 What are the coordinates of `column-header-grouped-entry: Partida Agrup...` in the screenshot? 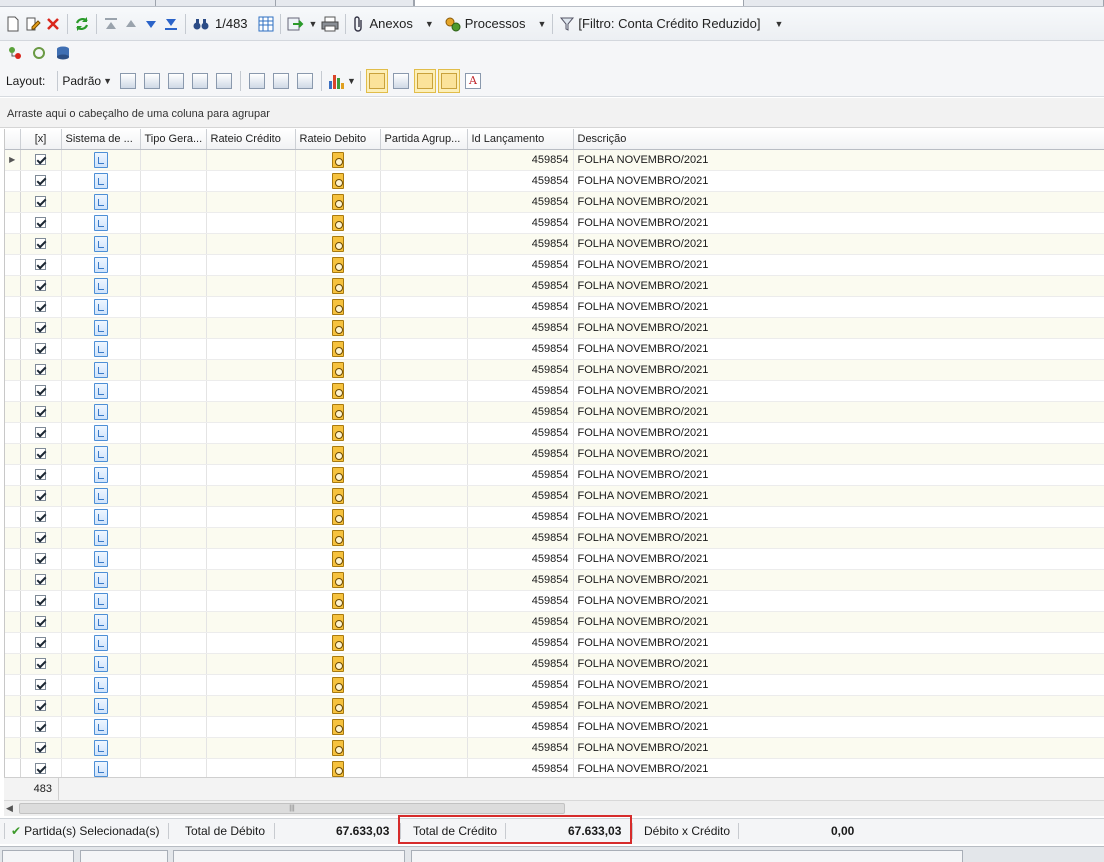 It's located at (424, 139).